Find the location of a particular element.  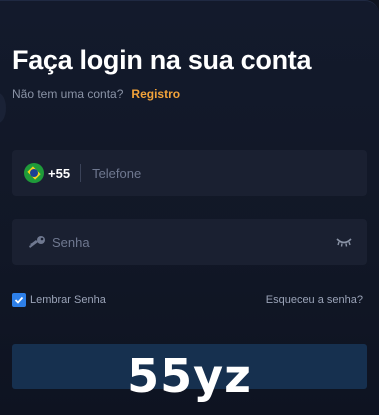

register-prompt: Não tem uma conta? Registro is located at coordinates (96, 94).